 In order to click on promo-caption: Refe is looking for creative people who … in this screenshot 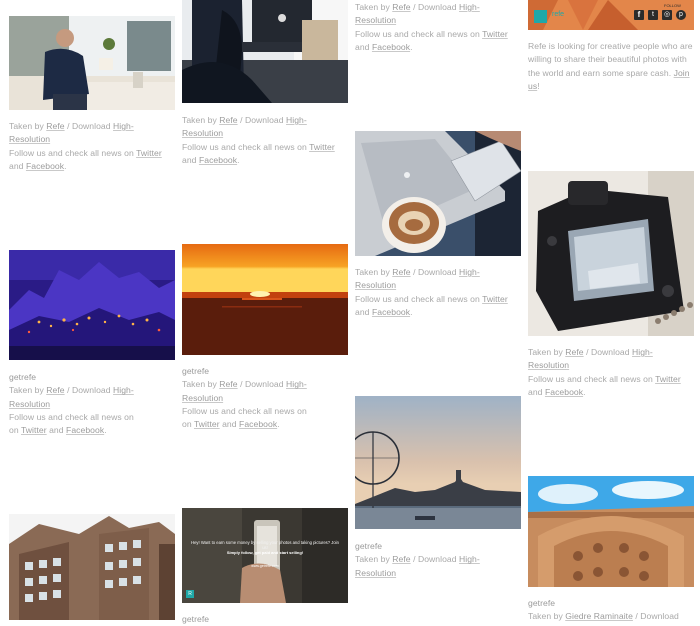, I will do `click(611, 67)`.